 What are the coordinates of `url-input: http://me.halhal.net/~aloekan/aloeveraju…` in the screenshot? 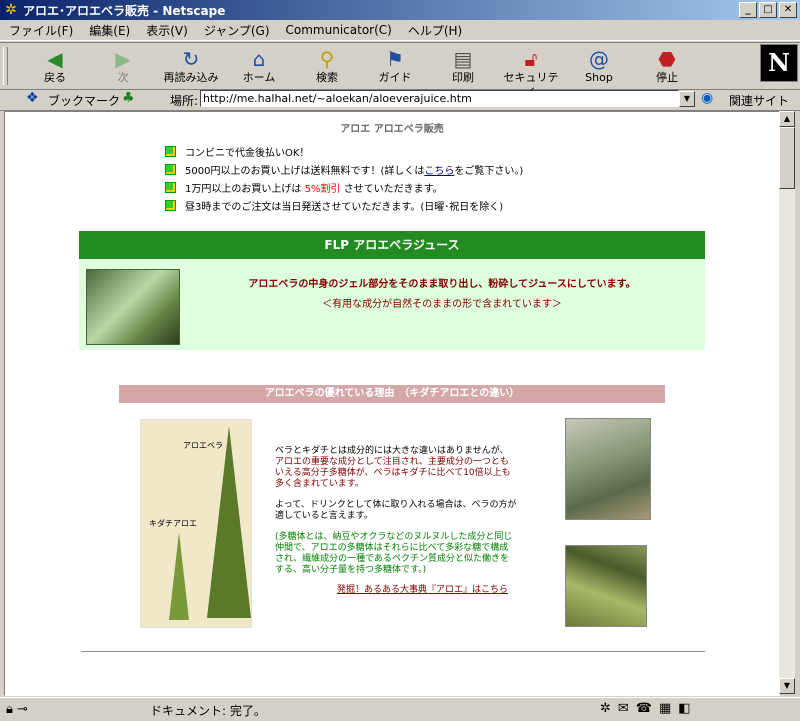 It's located at (439, 98).